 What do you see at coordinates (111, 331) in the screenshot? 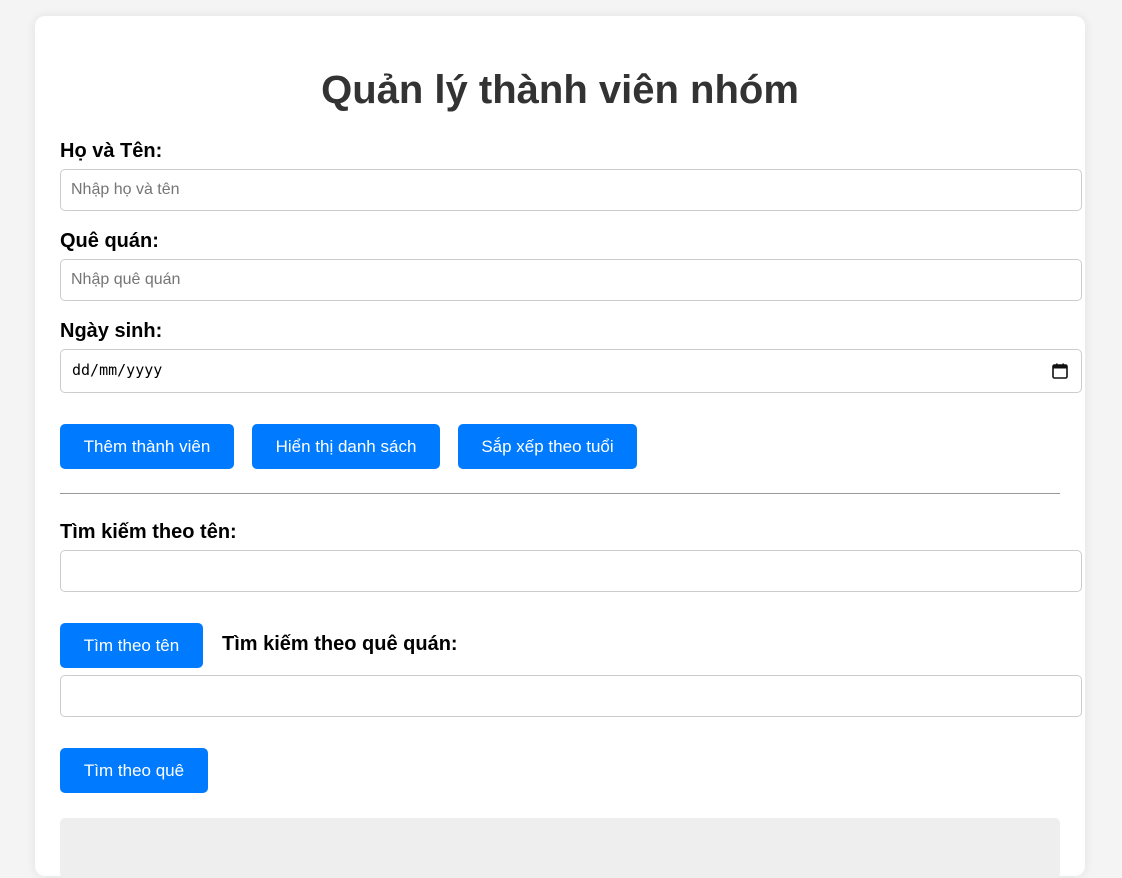
I see `dob-label: Ngày sinh:` at bounding box center [111, 331].